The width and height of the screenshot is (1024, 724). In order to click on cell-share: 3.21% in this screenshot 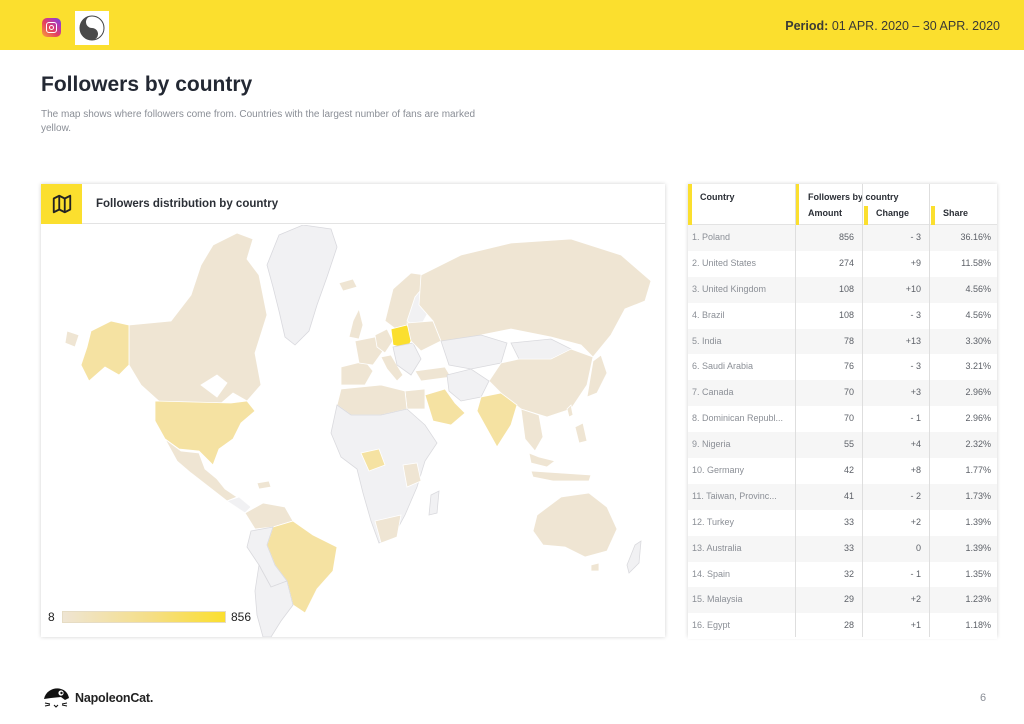, I will do `click(978, 366)`.